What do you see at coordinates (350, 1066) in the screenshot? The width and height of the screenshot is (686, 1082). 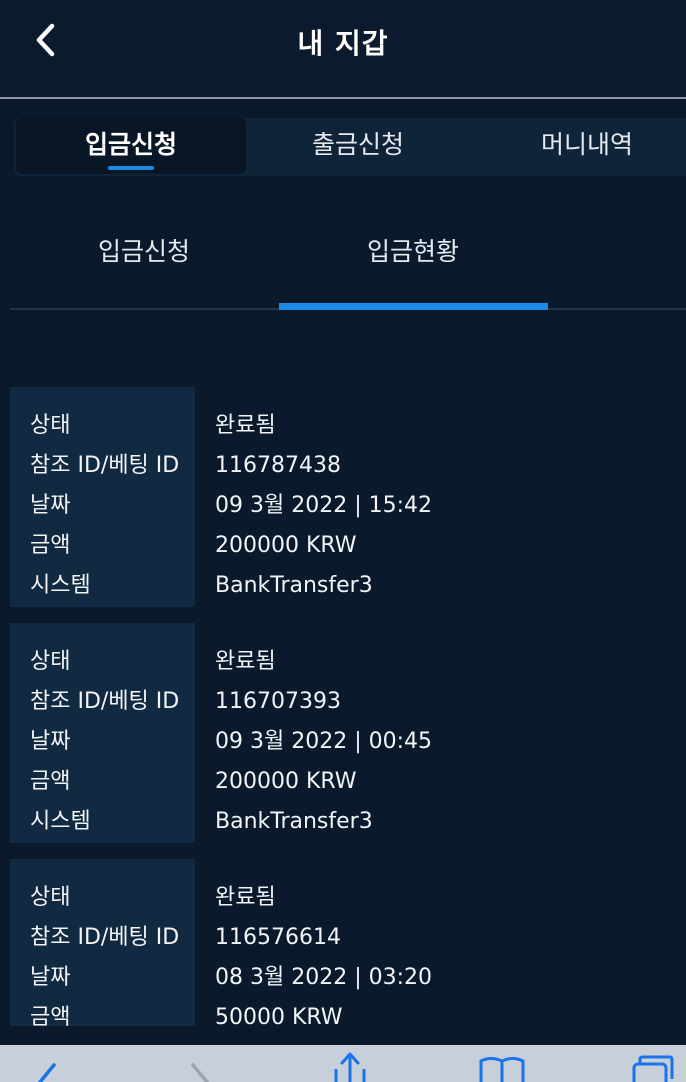 I see `share-icon` at bounding box center [350, 1066].